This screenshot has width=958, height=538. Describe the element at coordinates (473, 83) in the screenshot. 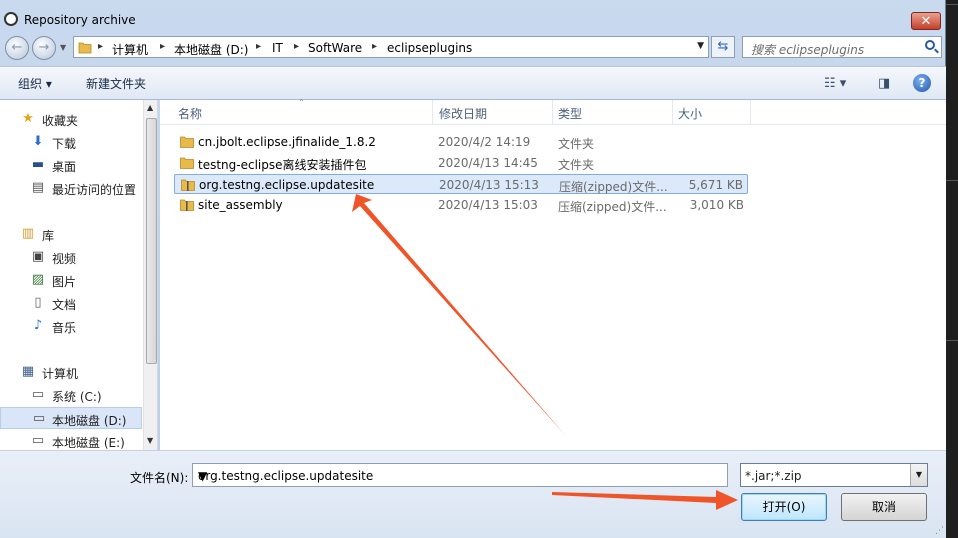

I see `command-toolbar: 组织 ▾ 新建文件夹 ☷ ▾ ◨ ?` at that location.